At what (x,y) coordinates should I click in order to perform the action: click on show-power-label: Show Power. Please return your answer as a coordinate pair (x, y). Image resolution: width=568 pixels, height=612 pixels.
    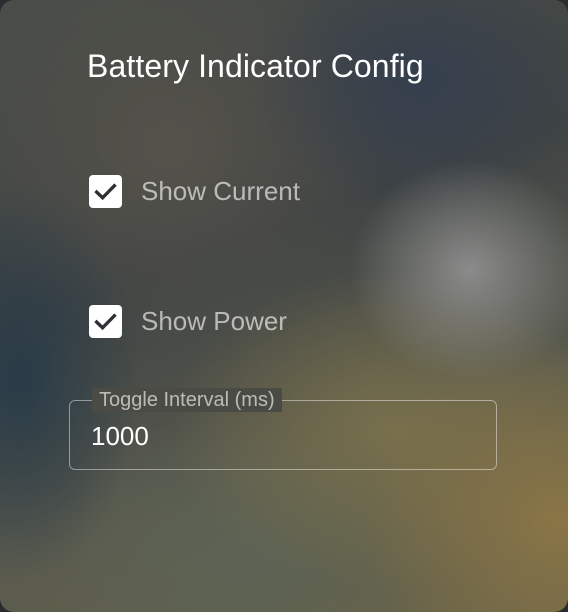
    Looking at the image, I should click on (214, 321).